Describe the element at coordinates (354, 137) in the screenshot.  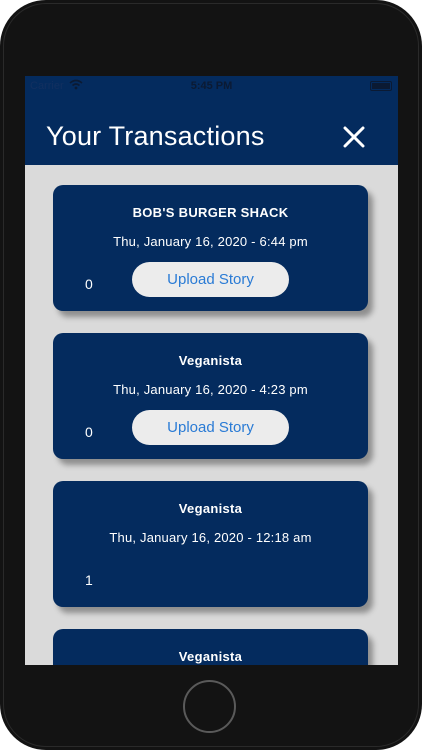
I see `close-icon` at that location.